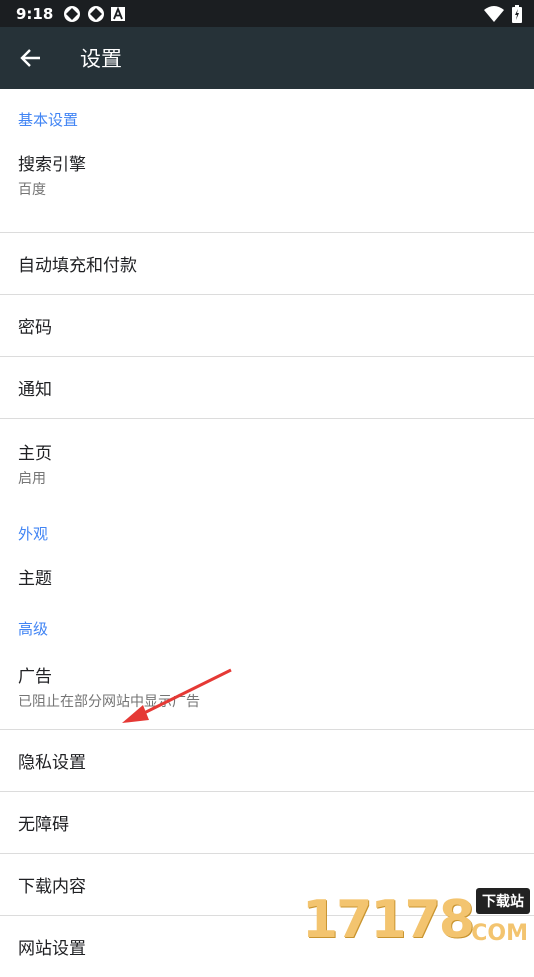 The image size is (534, 977). I want to click on watermark-number: 17178, so click(388, 920).